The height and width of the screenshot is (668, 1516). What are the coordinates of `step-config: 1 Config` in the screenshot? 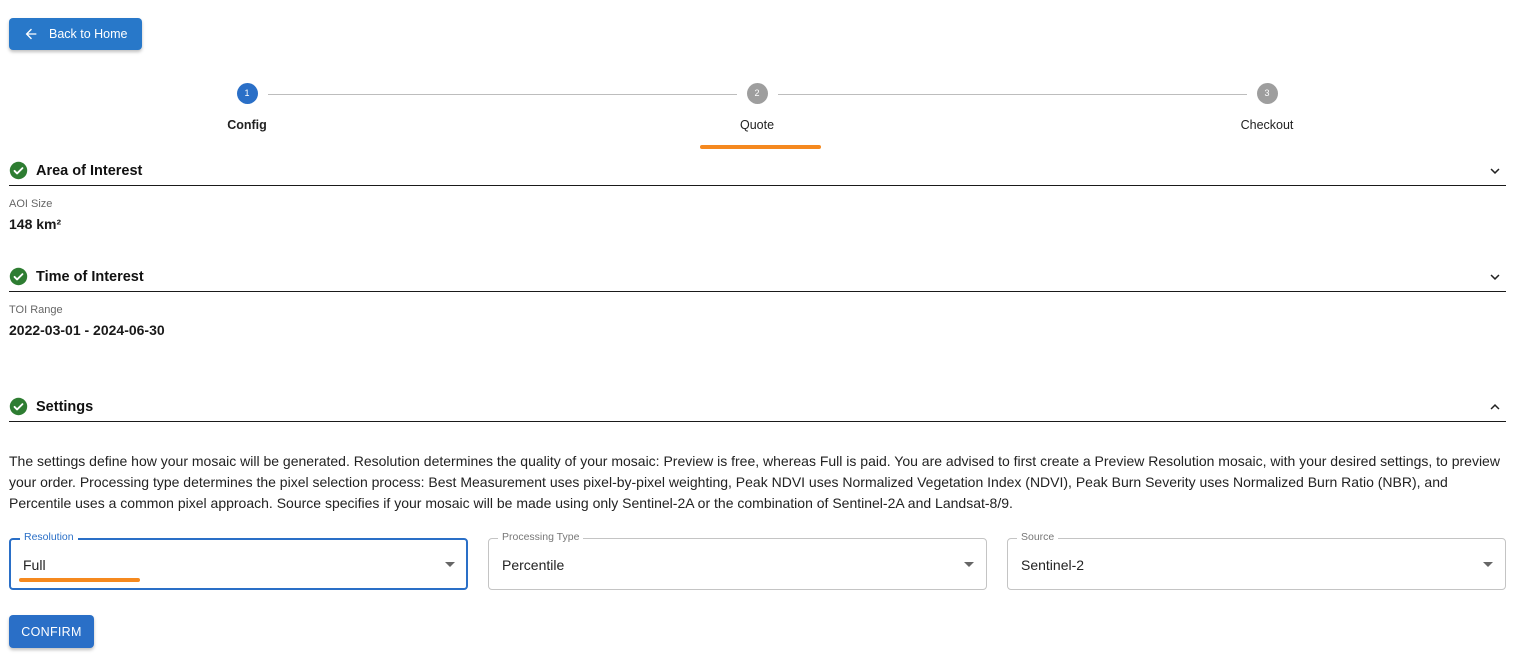 It's located at (247, 107).